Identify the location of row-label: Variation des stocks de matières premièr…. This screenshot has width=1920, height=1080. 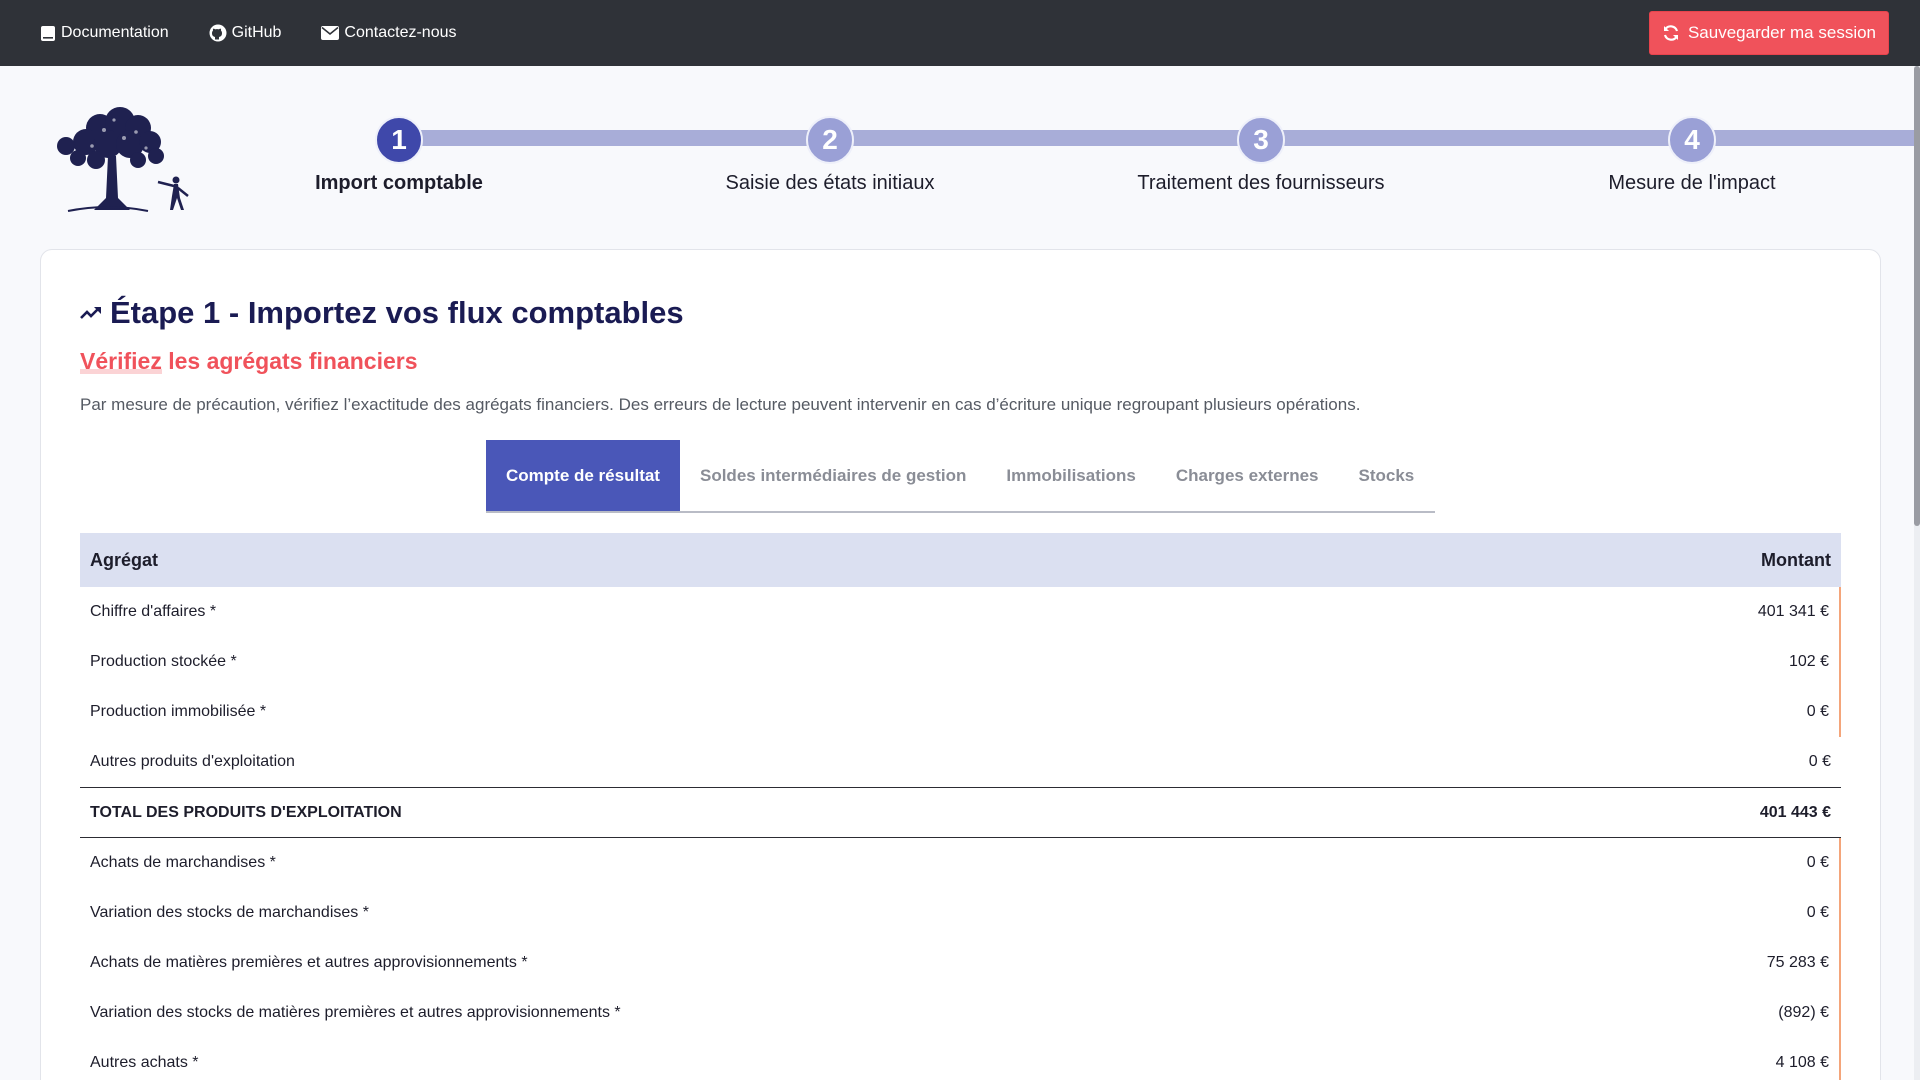
(355, 1012).